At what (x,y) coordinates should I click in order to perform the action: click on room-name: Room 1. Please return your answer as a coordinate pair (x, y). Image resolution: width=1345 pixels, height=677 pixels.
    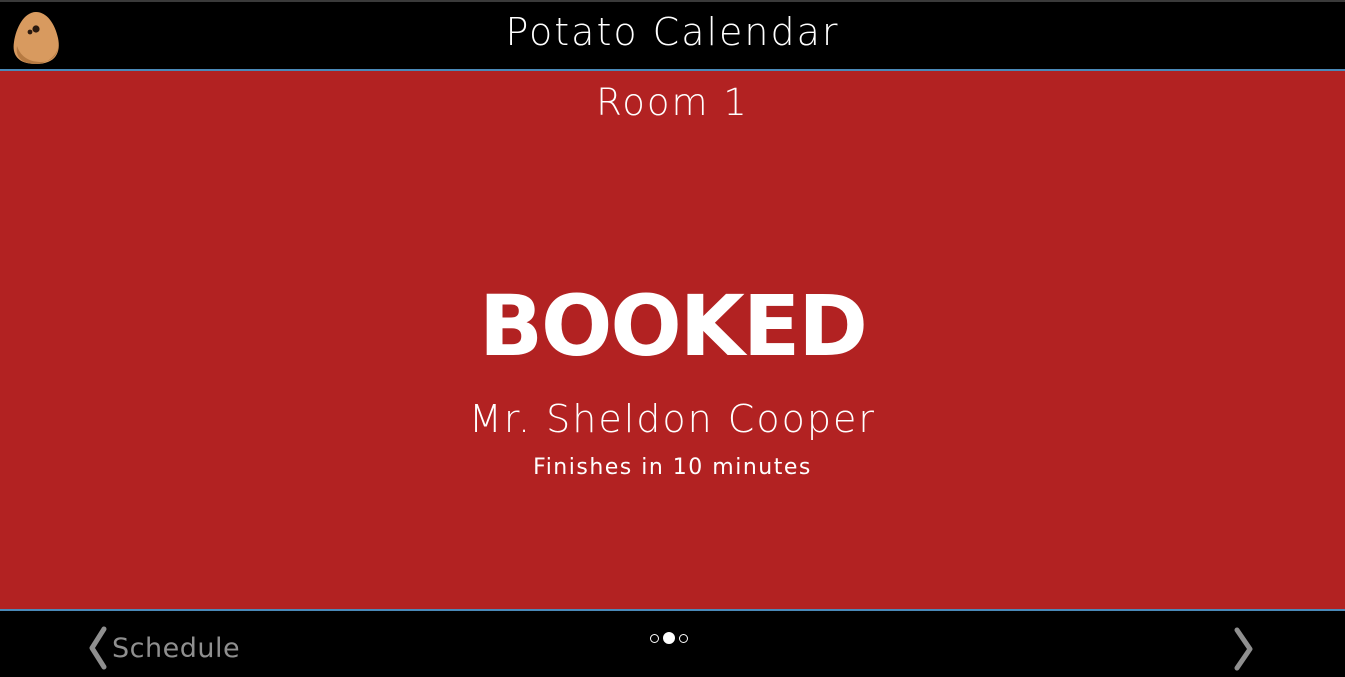
    Looking at the image, I should click on (672, 102).